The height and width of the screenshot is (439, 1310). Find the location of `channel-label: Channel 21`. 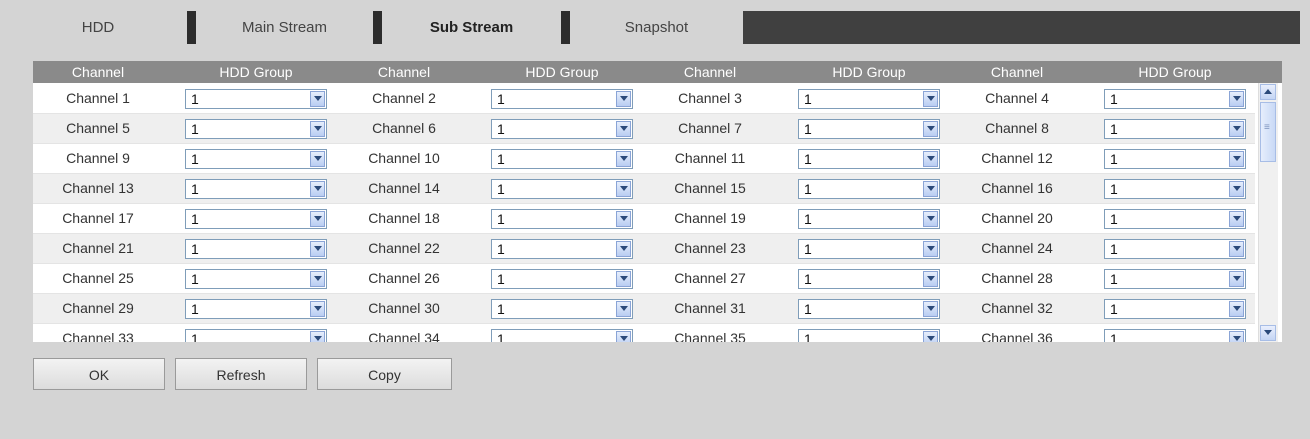

channel-label: Channel 21 is located at coordinates (98, 248).